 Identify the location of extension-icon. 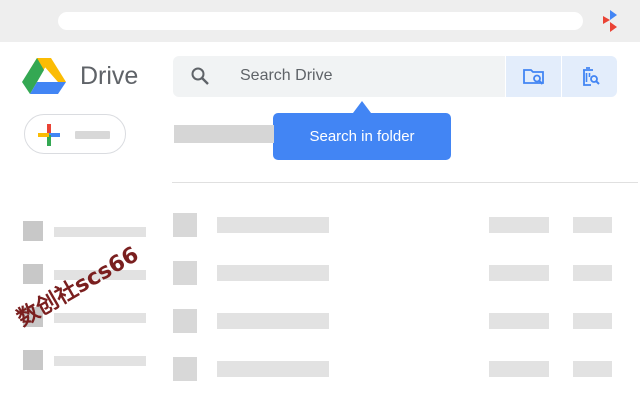
(610, 21).